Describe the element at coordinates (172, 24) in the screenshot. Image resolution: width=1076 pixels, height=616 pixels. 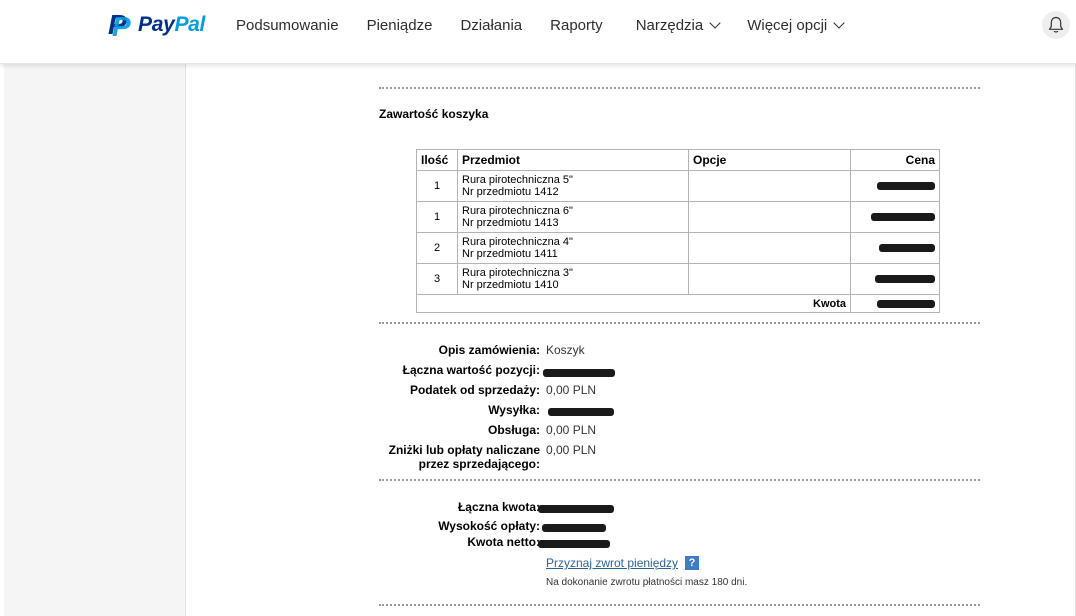
I see `paypal-wordmark: PayPal` at that location.